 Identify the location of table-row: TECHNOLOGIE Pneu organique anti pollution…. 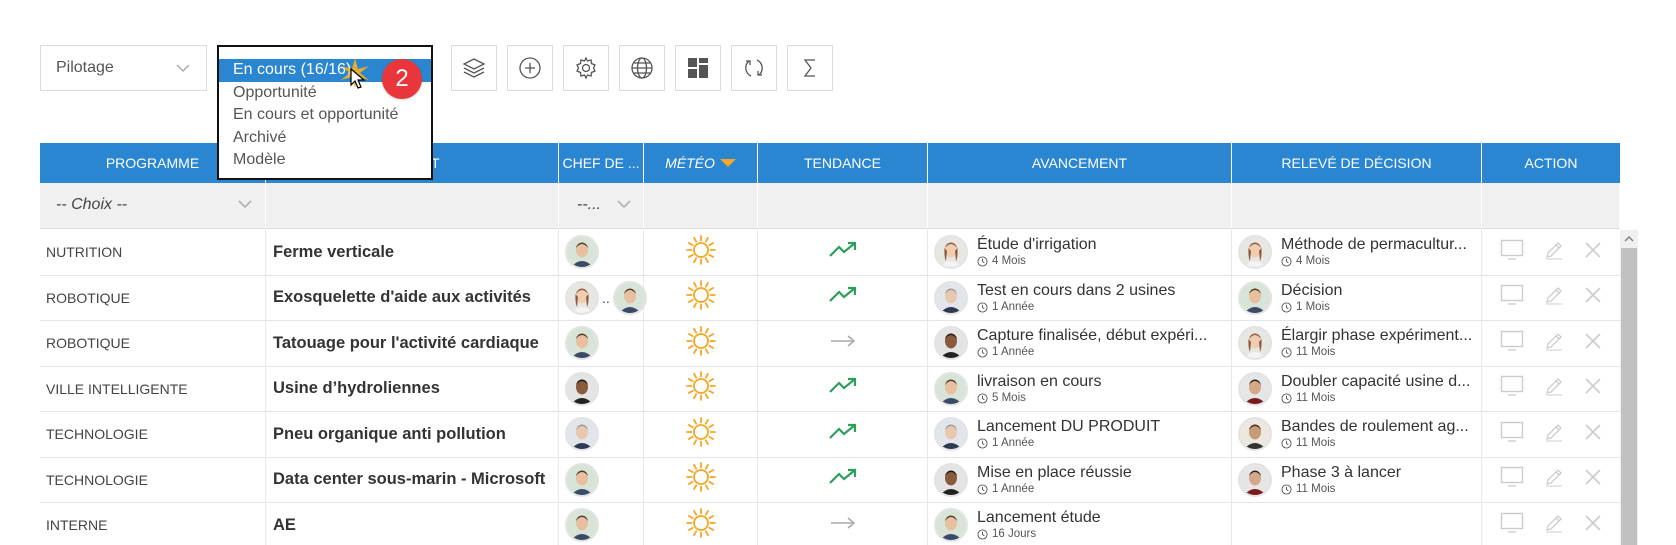
(830, 435).